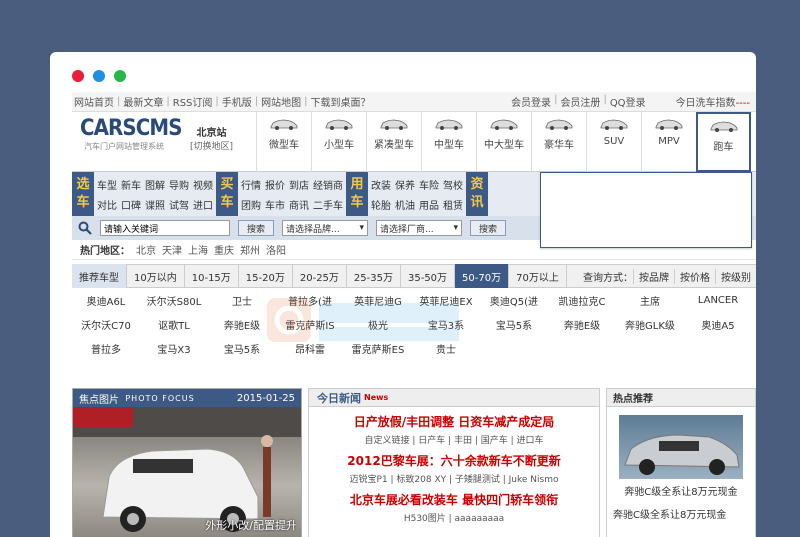  Describe the element at coordinates (242, 300) in the screenshot. I see `model-link: 卫士` at that location.